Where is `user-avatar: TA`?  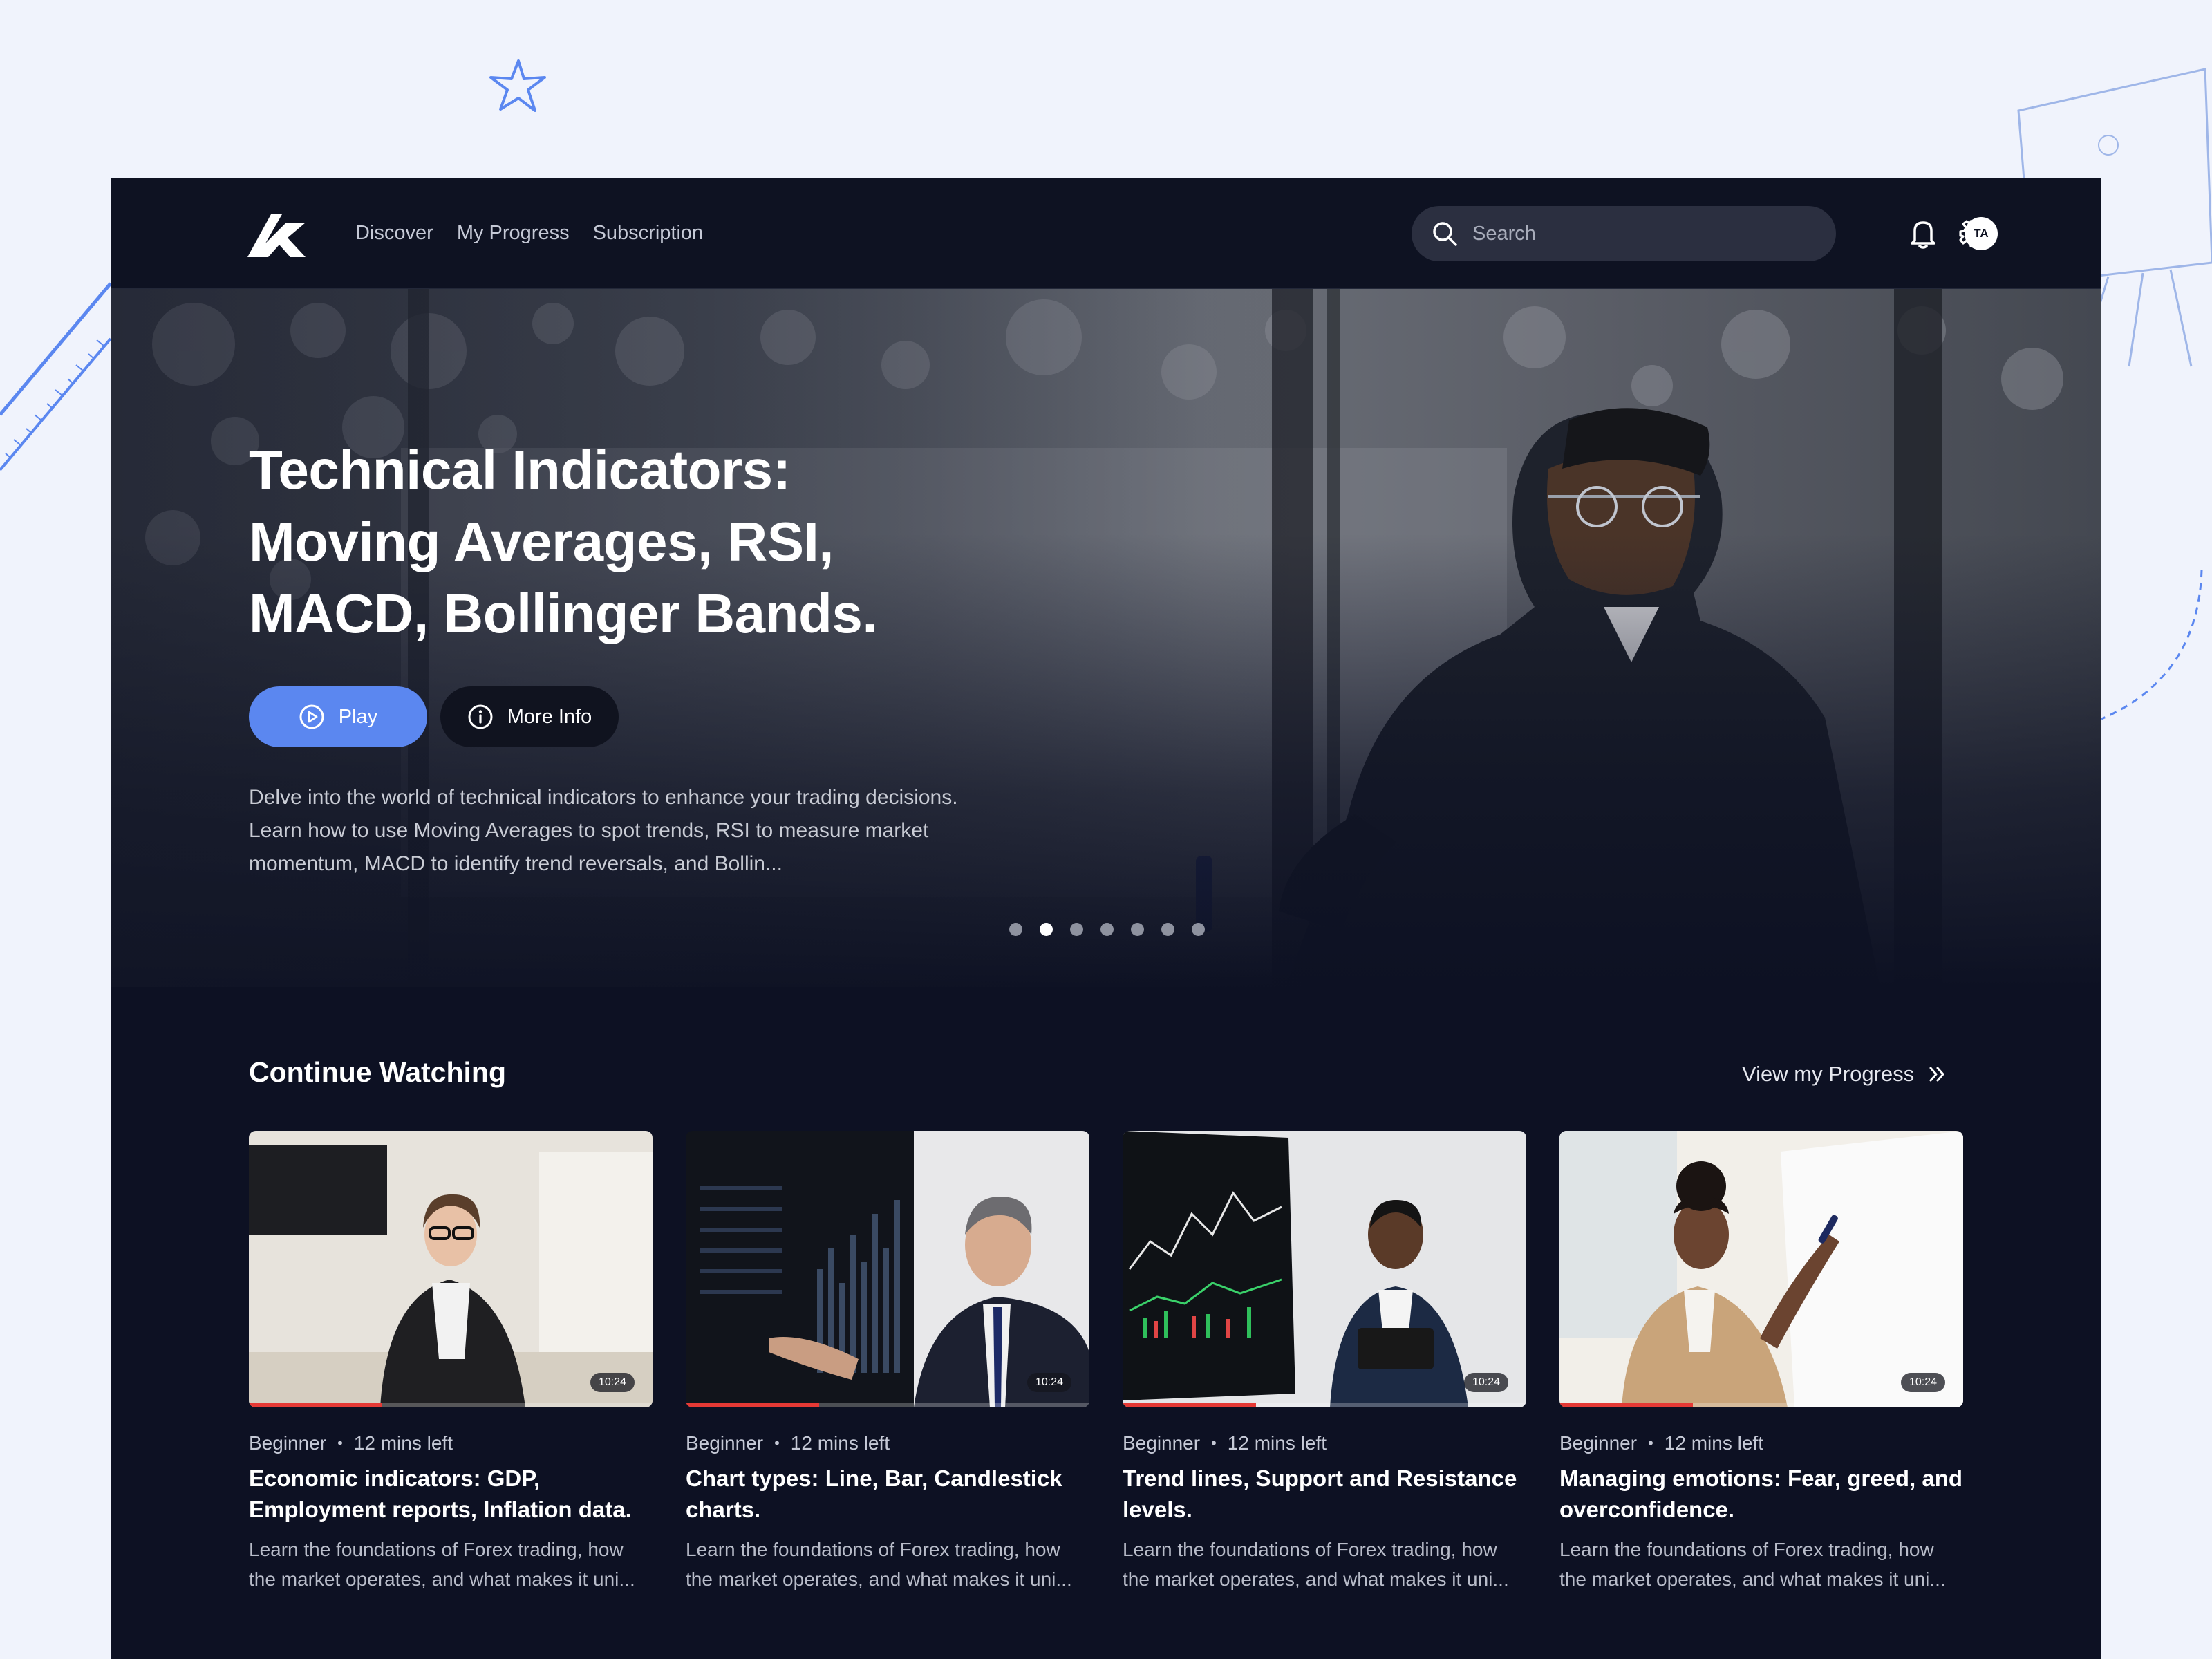
user-avatar: TA is located at coordinates (1981, 233).